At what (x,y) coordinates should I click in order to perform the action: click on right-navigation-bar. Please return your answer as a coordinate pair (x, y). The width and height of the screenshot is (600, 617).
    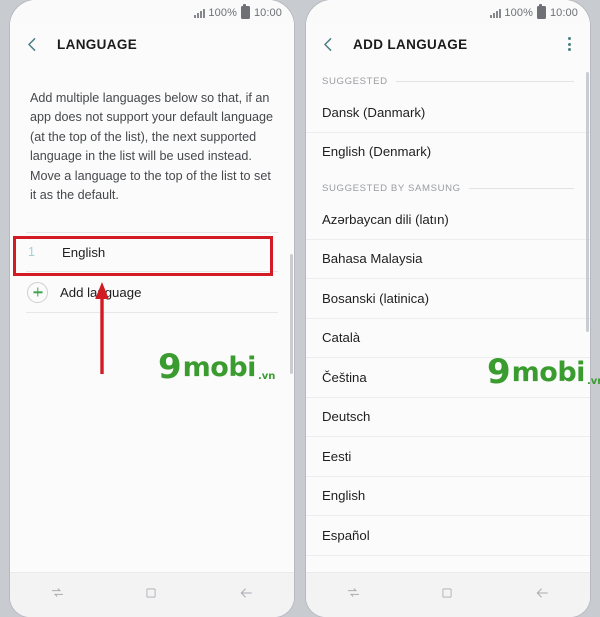
    Looking at the image, I should click on (448, 594).